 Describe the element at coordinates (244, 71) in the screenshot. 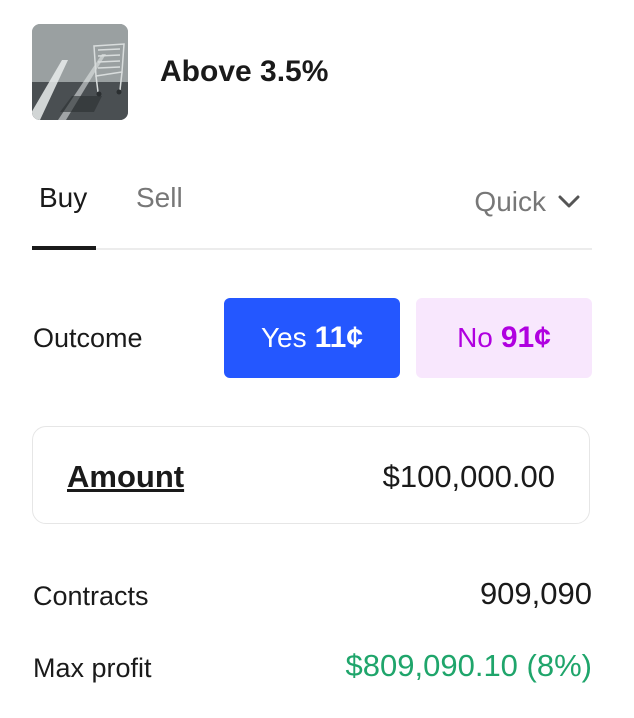

I see `market-title: Above 3.5%` at that location.